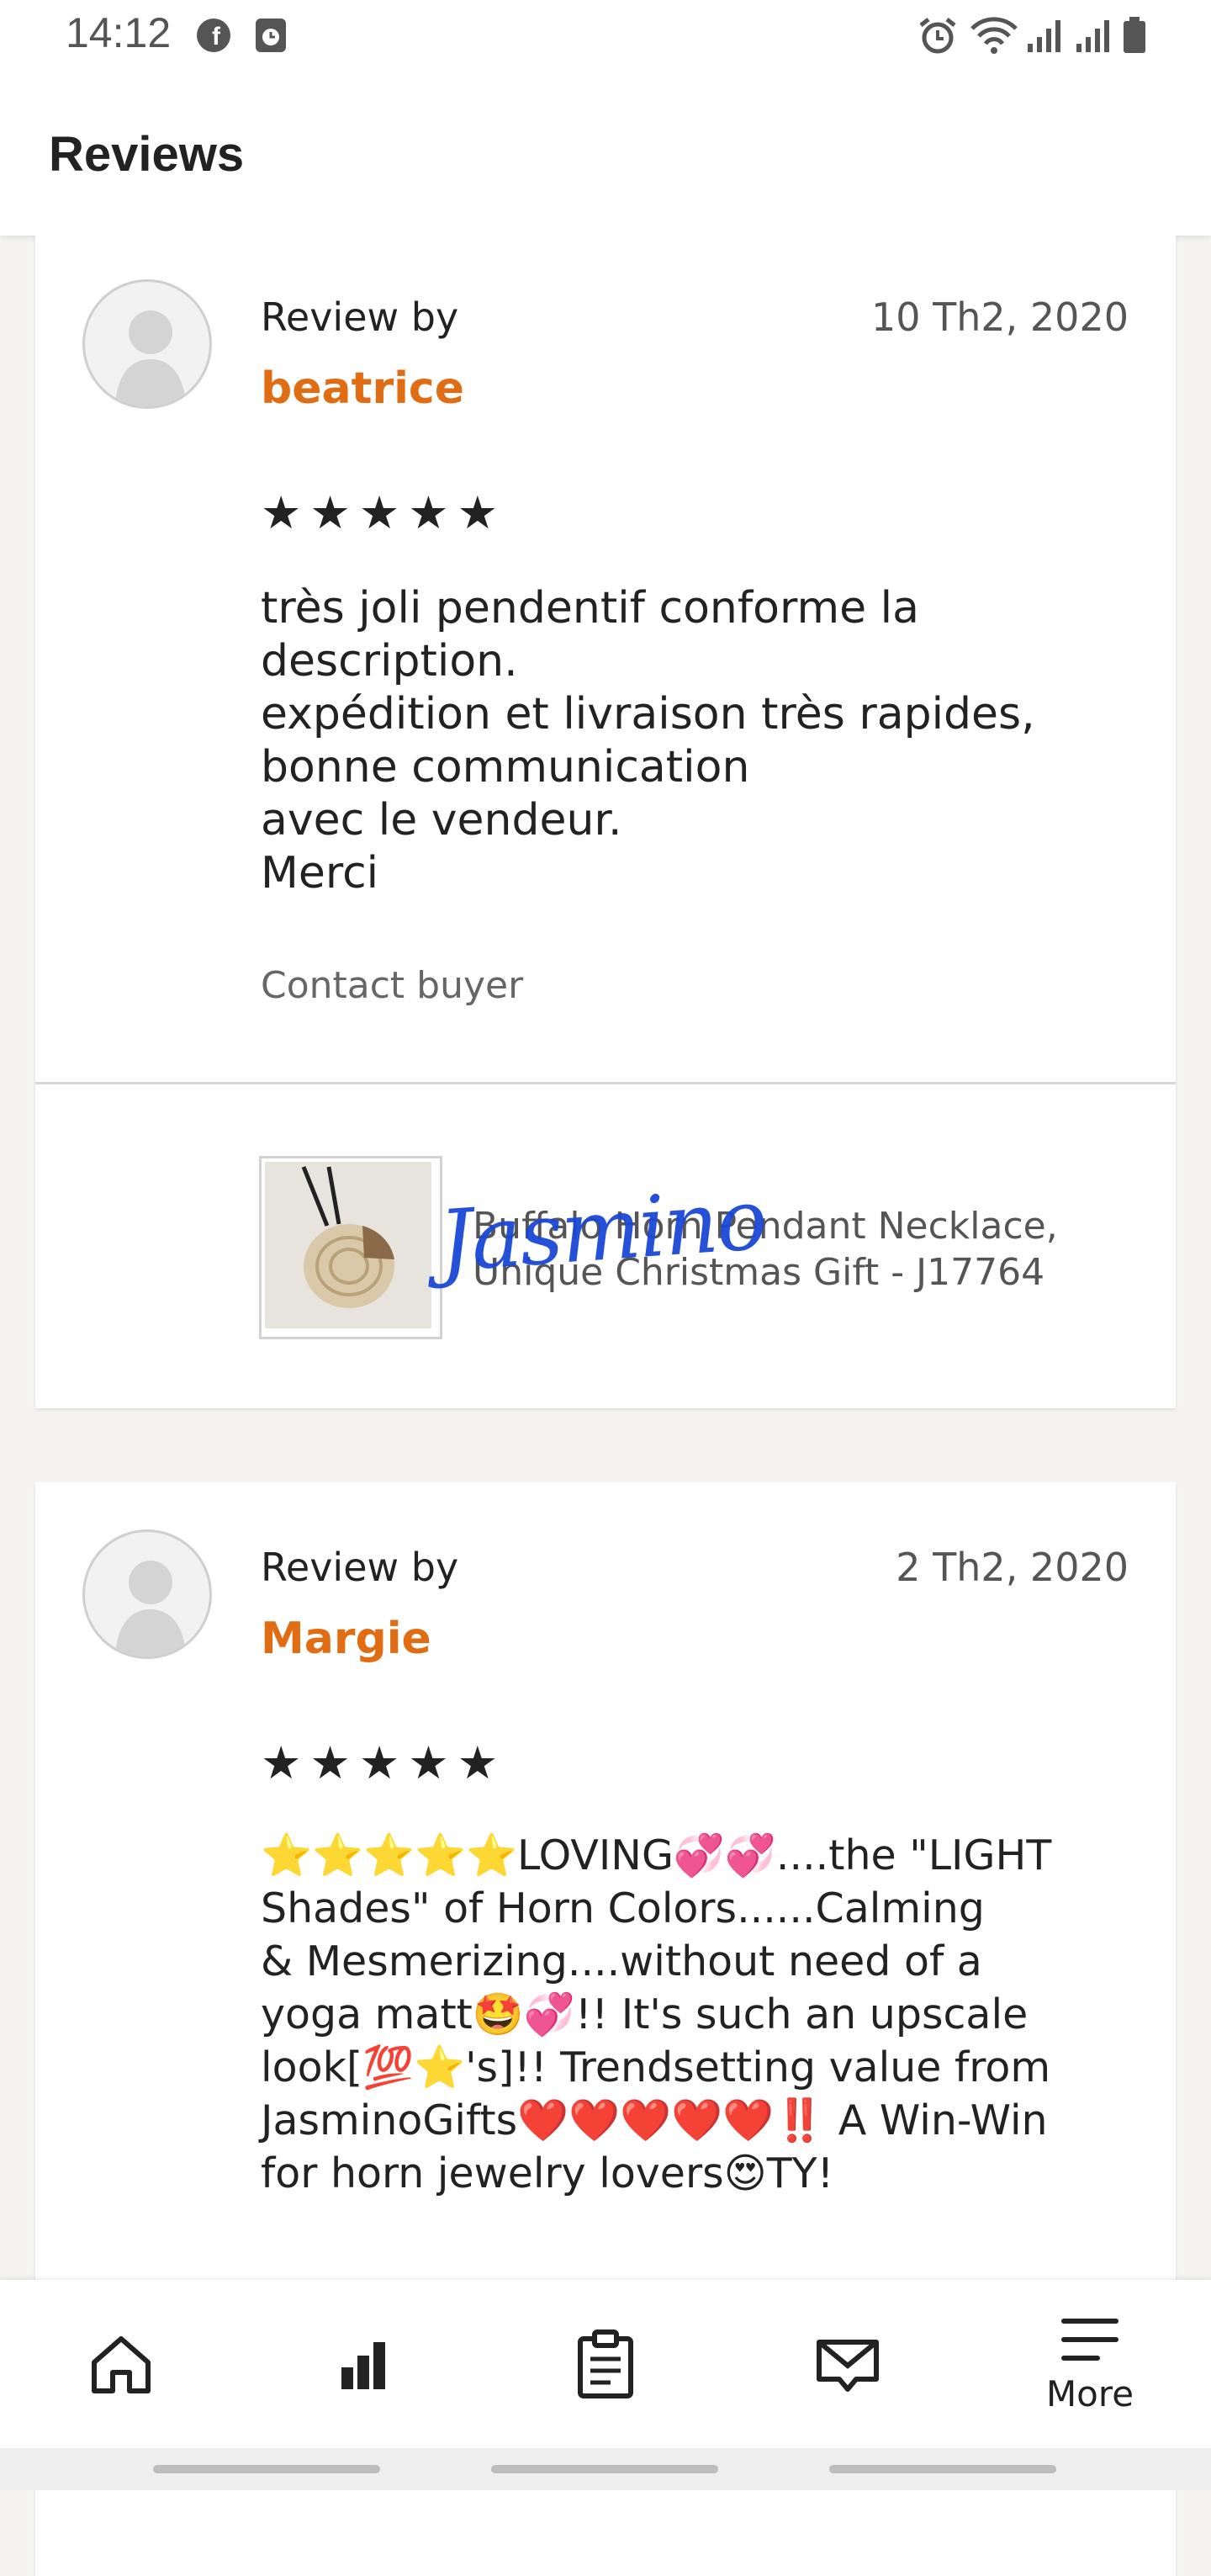  Describe the element at coordinates (1000, 317) in the screenshot. I see `review-date: 10 Th2, 2020` at that location.